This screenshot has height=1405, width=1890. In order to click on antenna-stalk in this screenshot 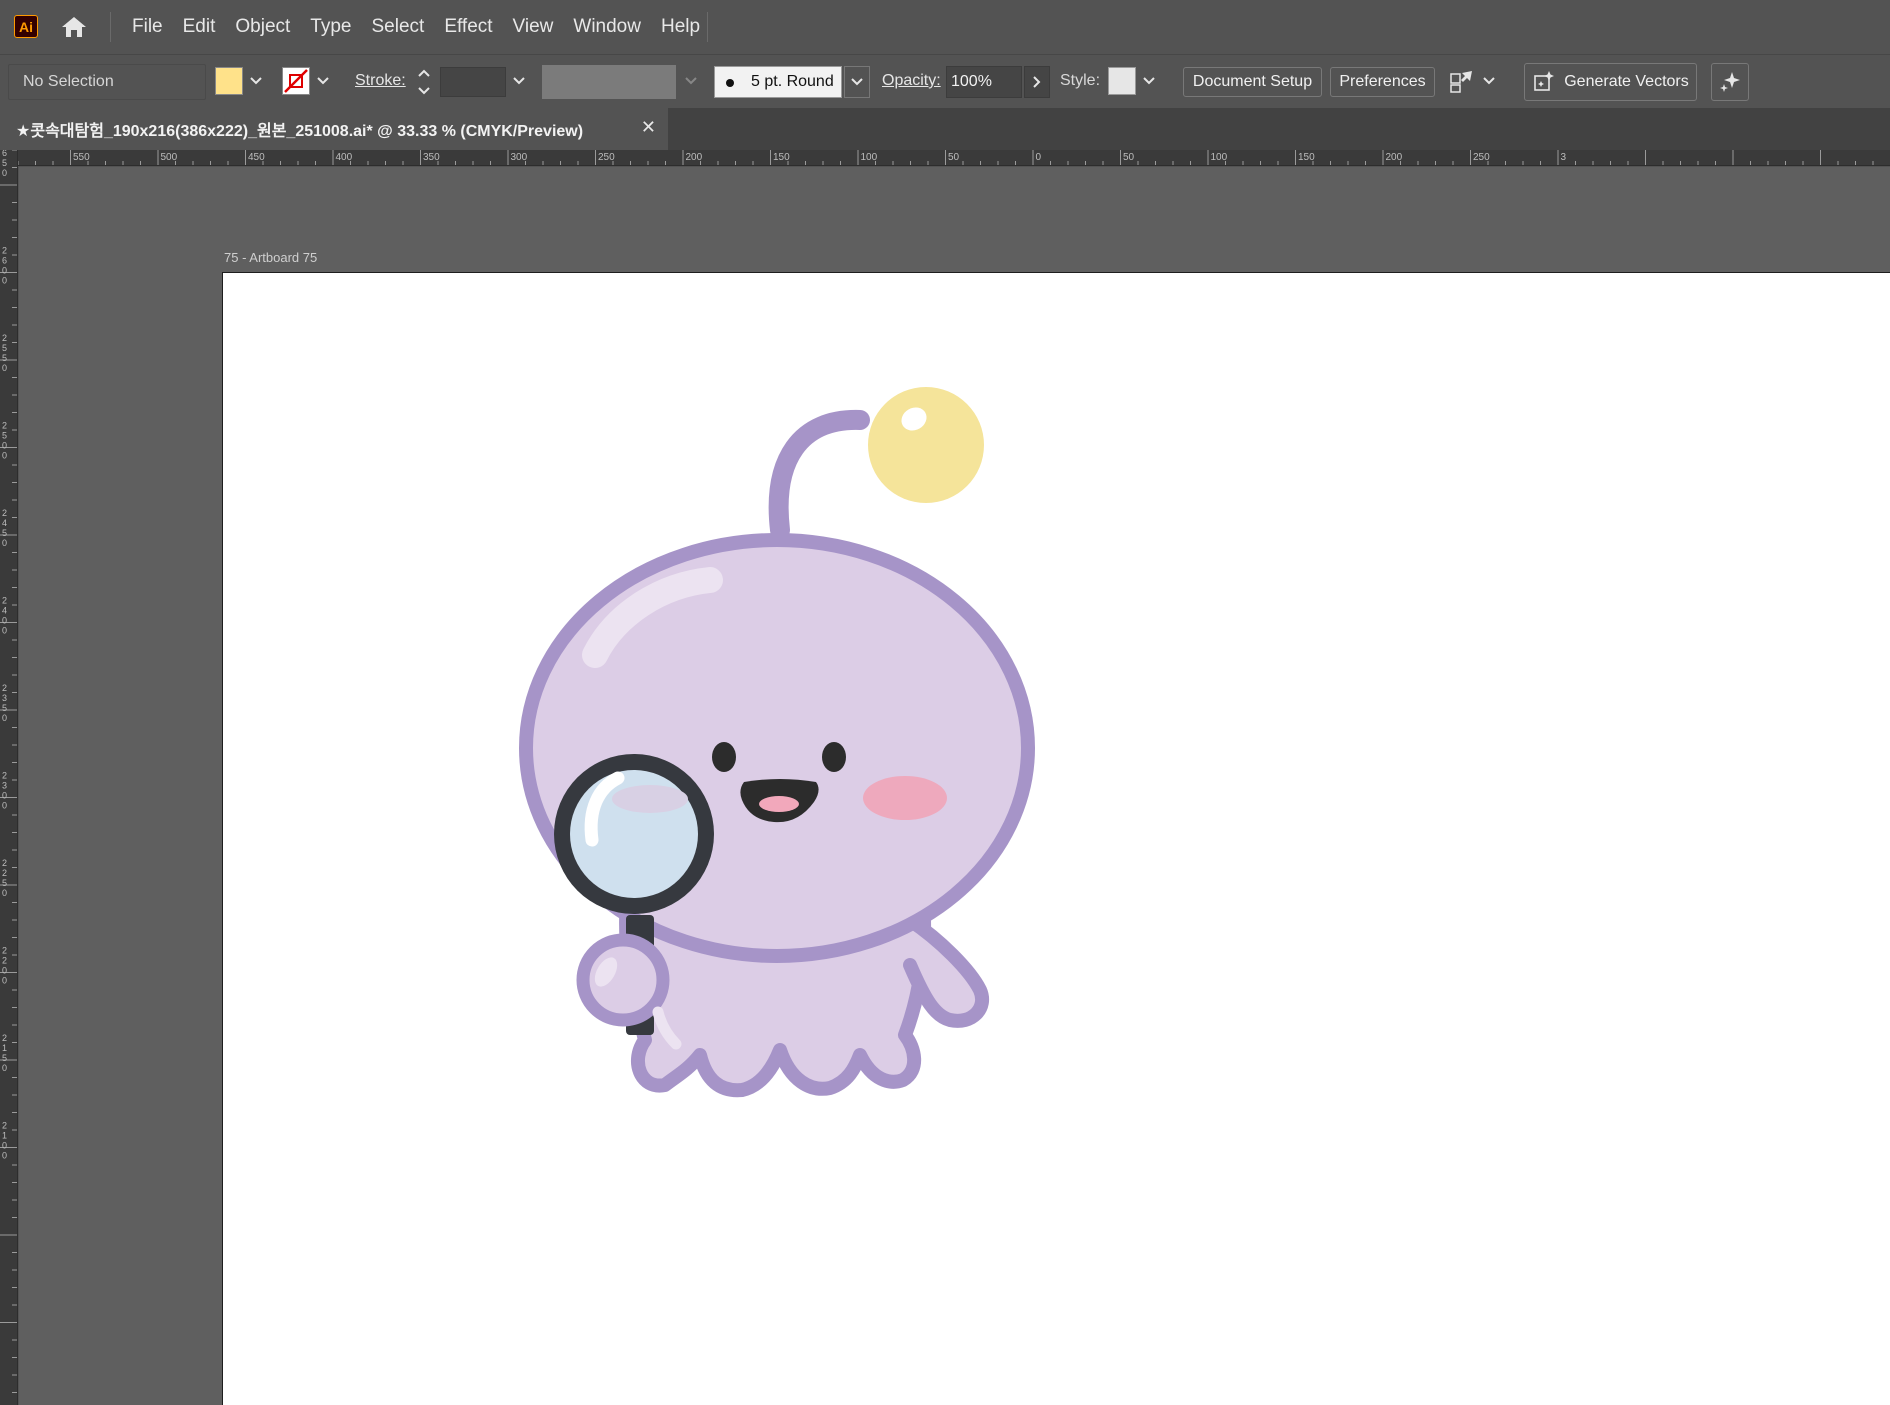, I will do `click(819, 474)`.